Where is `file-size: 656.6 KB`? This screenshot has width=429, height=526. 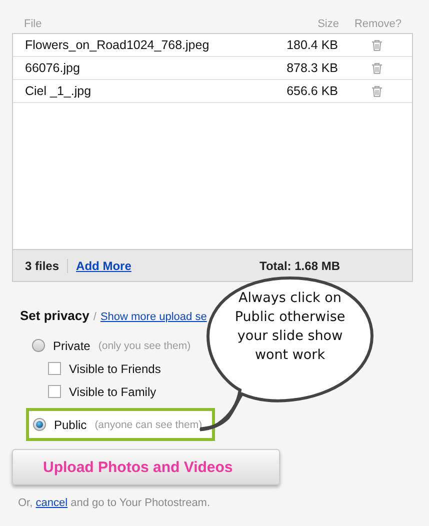
file-size: 656.6 KB is located at coordinates (312, 91).